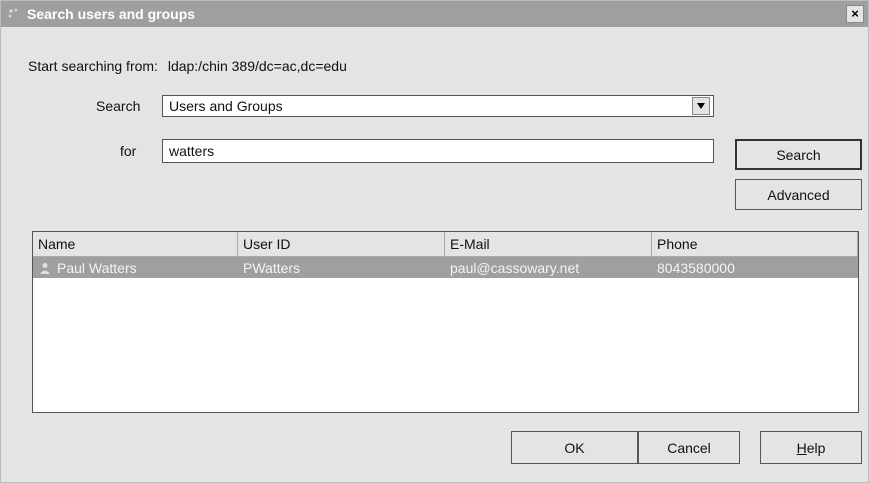 The width and height of the screenshot is (869, 483). I want to click on app-icon, so click(14, 14).